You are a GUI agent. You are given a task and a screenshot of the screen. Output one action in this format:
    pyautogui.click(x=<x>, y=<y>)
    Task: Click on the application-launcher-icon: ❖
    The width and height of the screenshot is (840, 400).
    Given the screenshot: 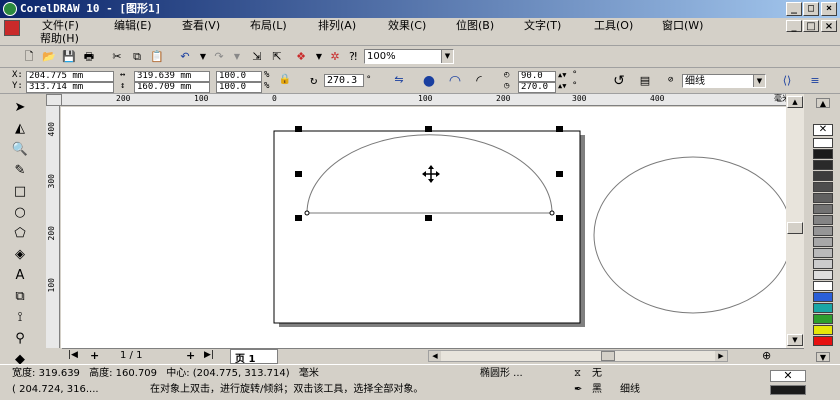 What is the action you would take?
    pyautogui.click(x=301, y=57)
    